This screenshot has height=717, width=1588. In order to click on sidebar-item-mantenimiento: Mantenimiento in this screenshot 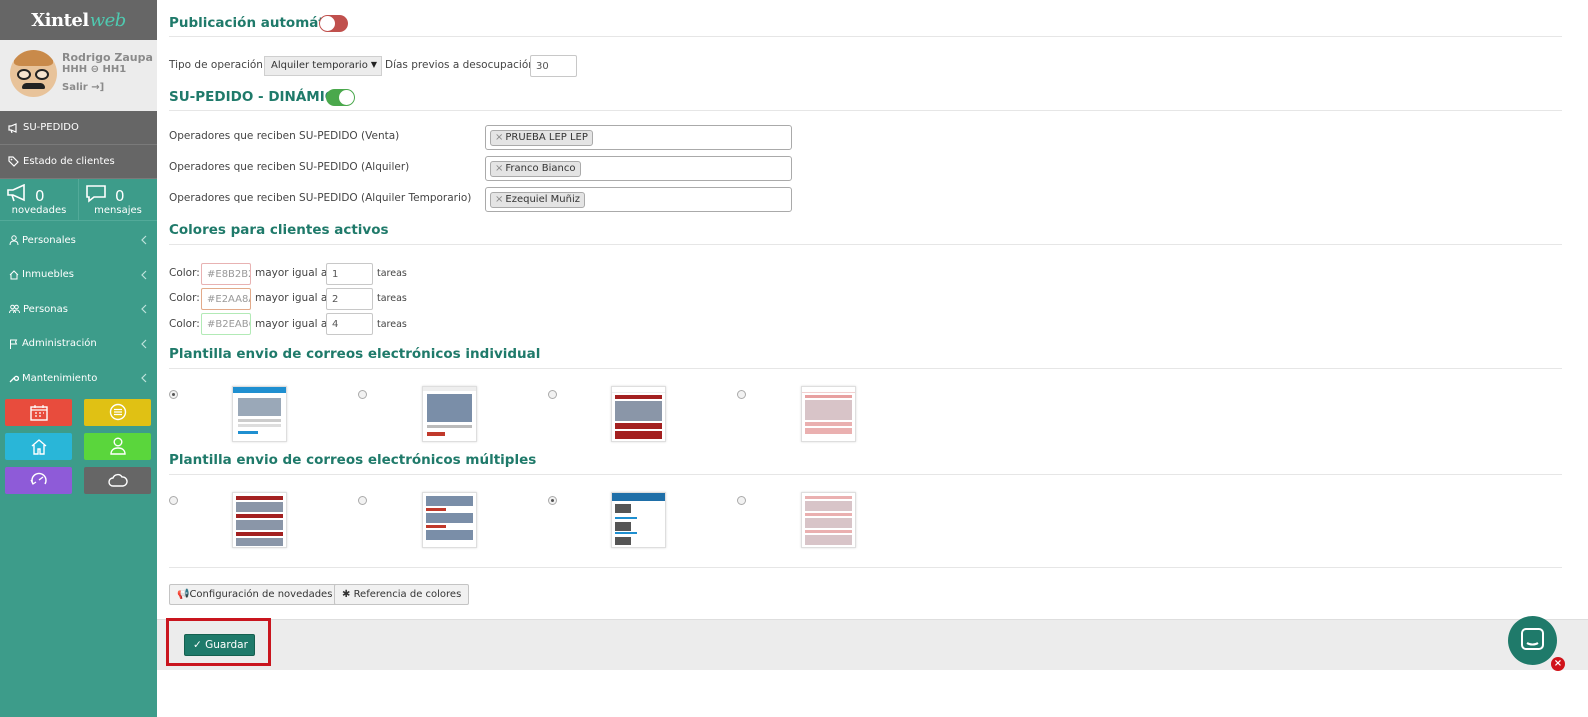, I will do `click(78, 378)`.